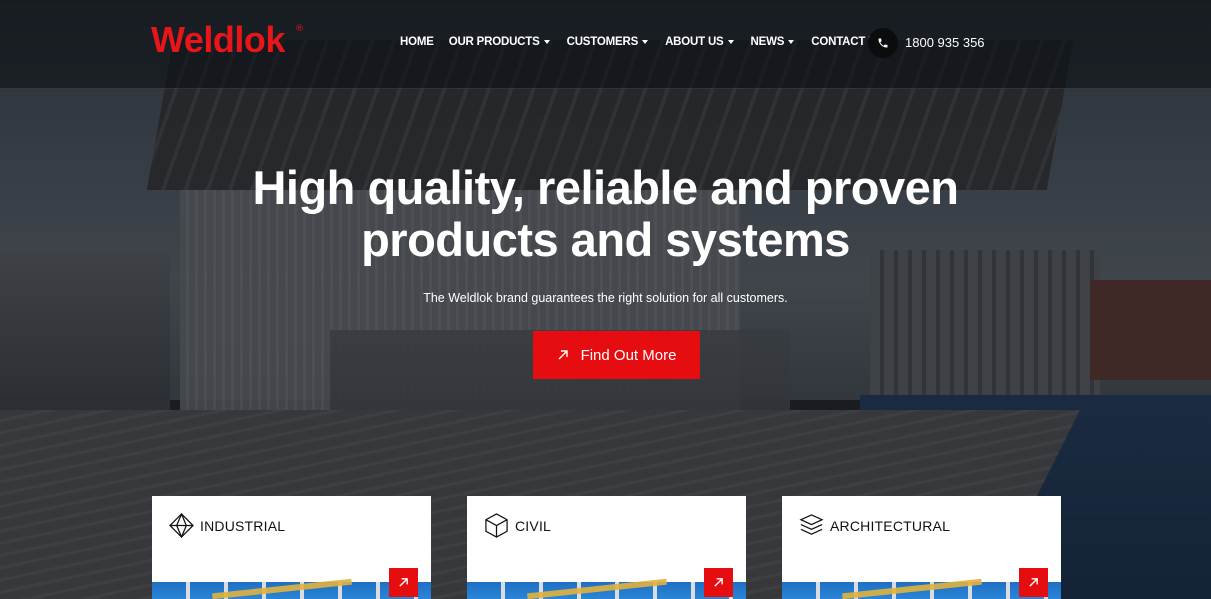 The height and width of the screenshot is (599, 1211). Describe the element at coordinates (890, 525) in the screenshot. I see `card-label: ARCHITECTURAL` at that location.